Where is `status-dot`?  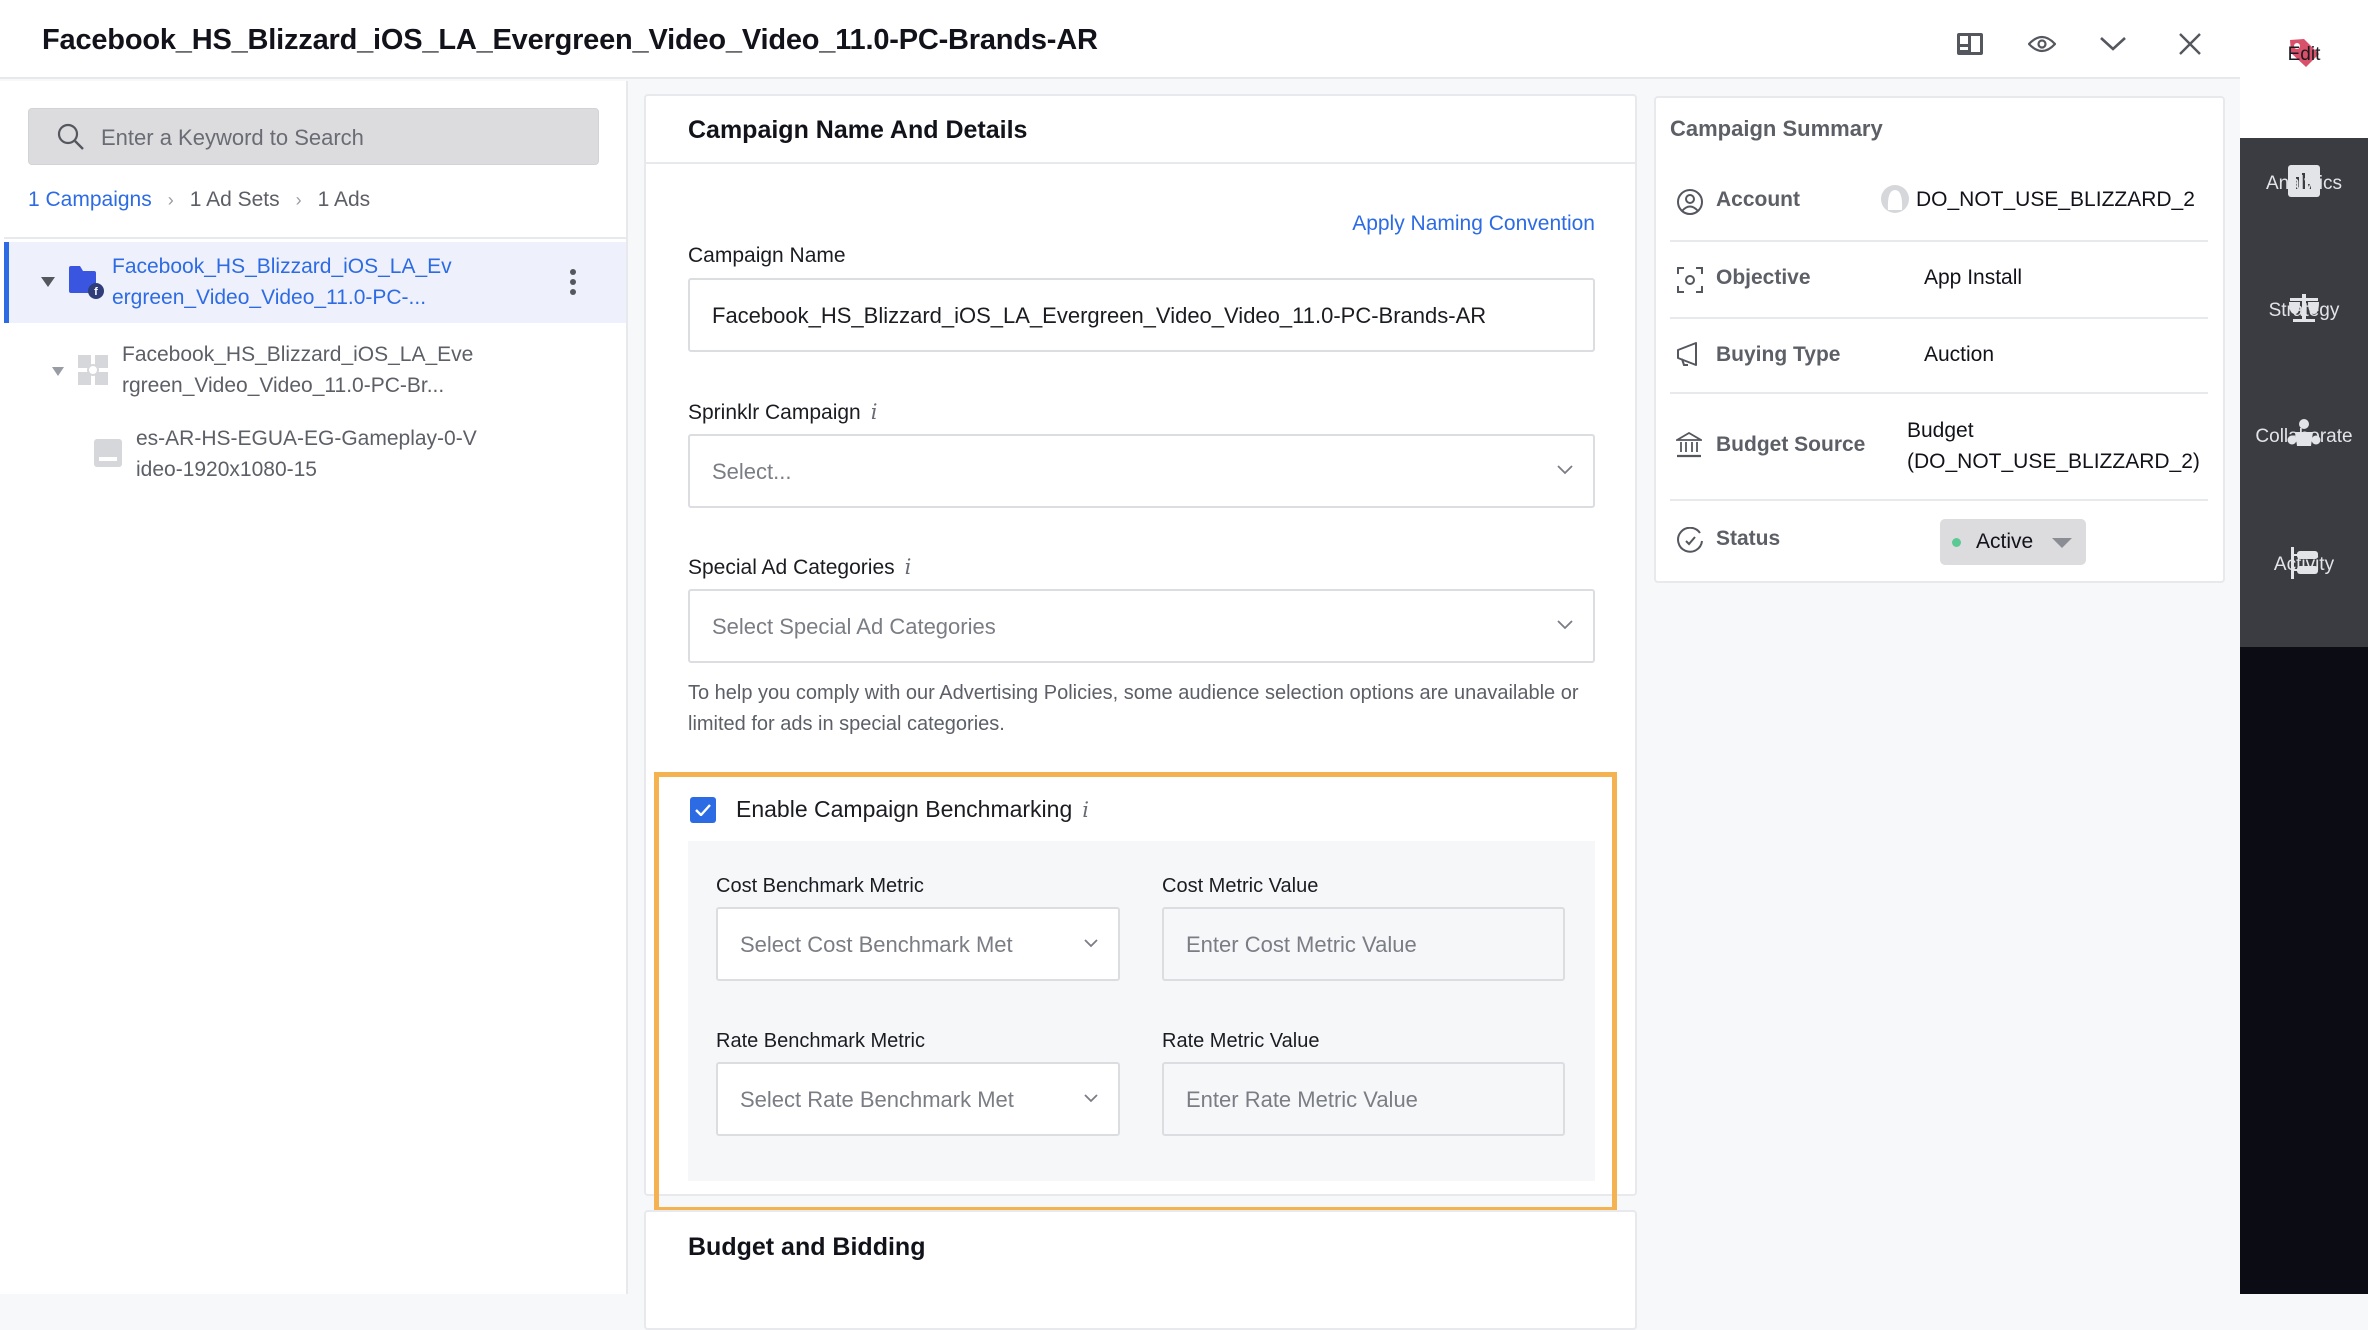
status-dot is located at coordinates (1956, 542).